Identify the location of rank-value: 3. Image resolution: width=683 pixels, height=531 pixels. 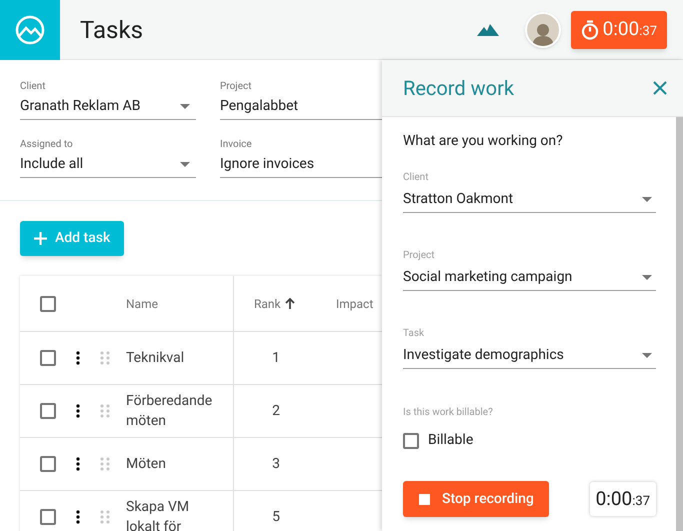
(276, 464).